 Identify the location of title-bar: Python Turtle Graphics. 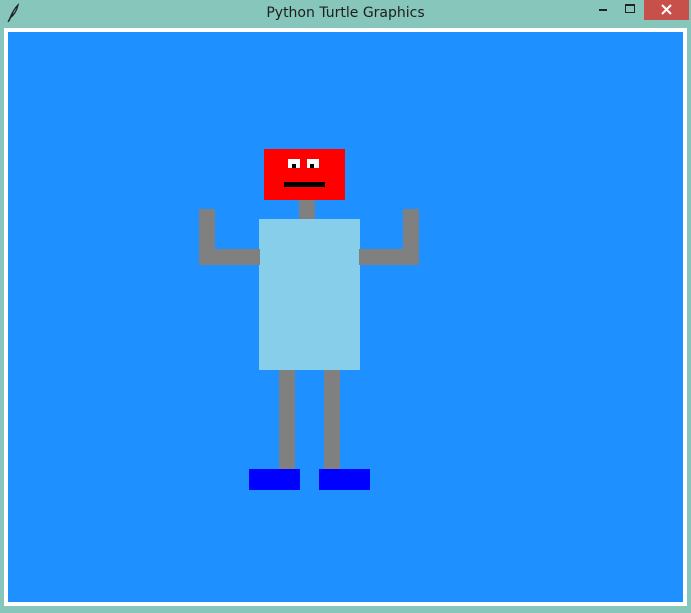
(345, 13).